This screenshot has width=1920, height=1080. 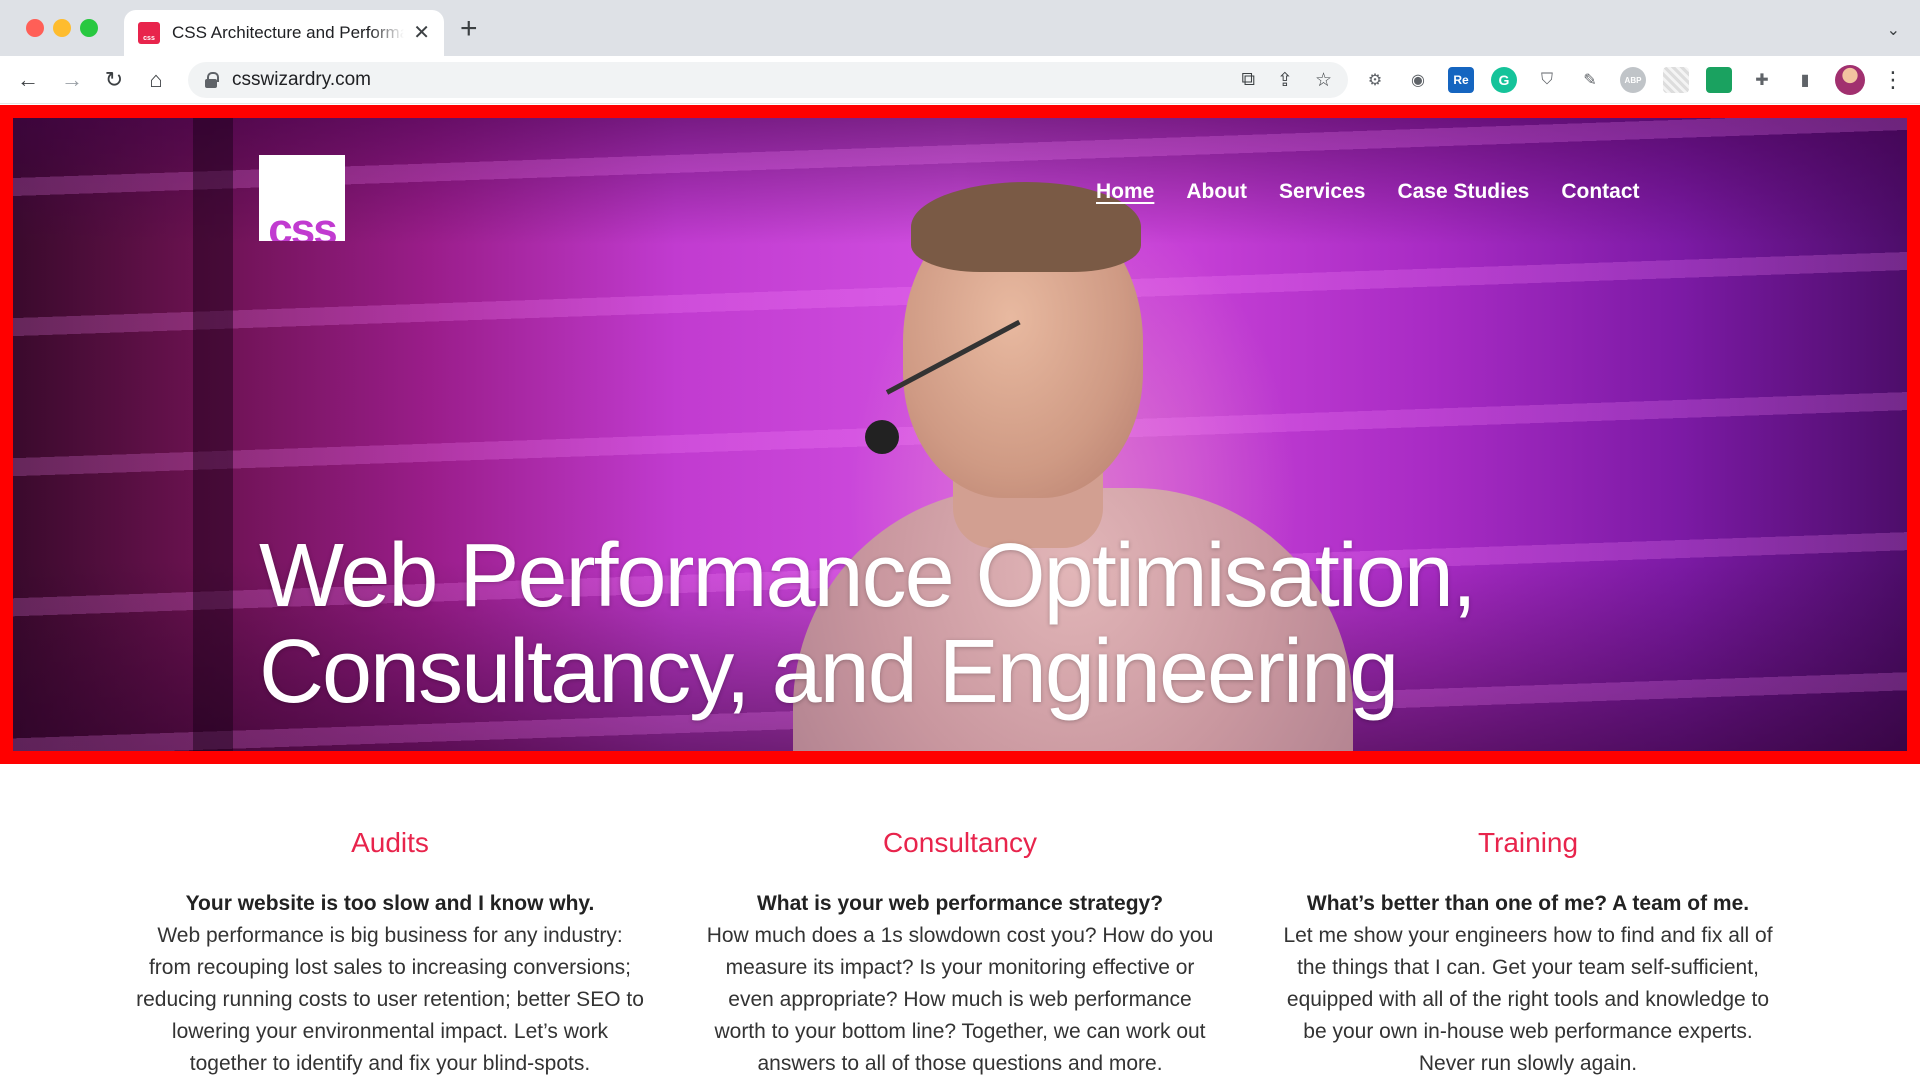 I want to click on site-logo: css, so click(x=302, y=198).